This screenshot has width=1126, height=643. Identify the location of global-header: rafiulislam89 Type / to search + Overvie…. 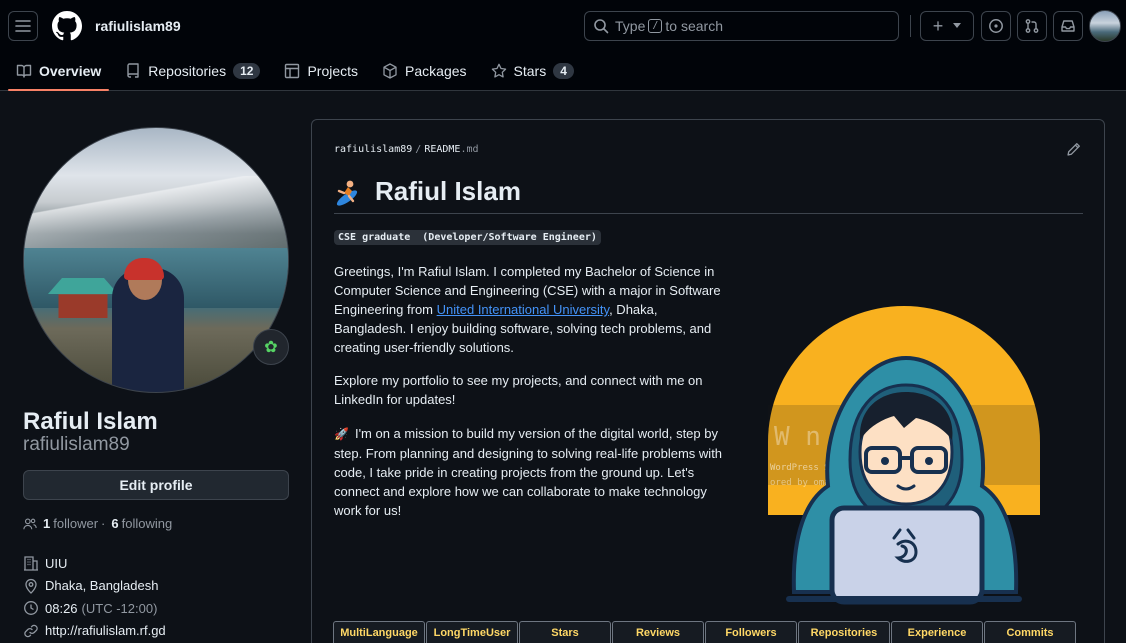
(563, 45).